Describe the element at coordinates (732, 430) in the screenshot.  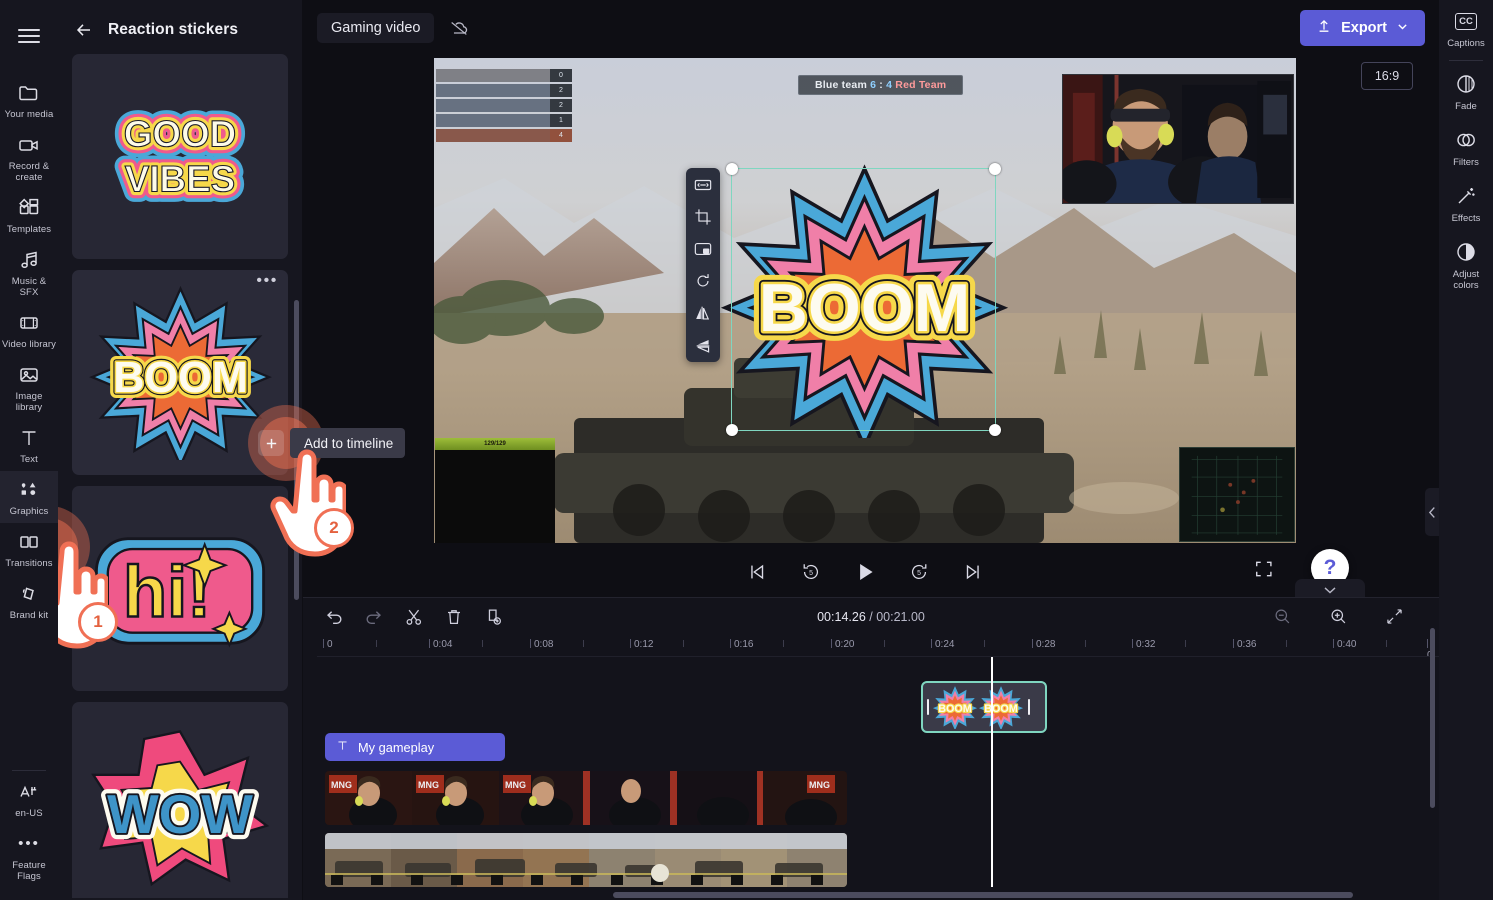
I see `resize-handle-bottom-left` at that location.